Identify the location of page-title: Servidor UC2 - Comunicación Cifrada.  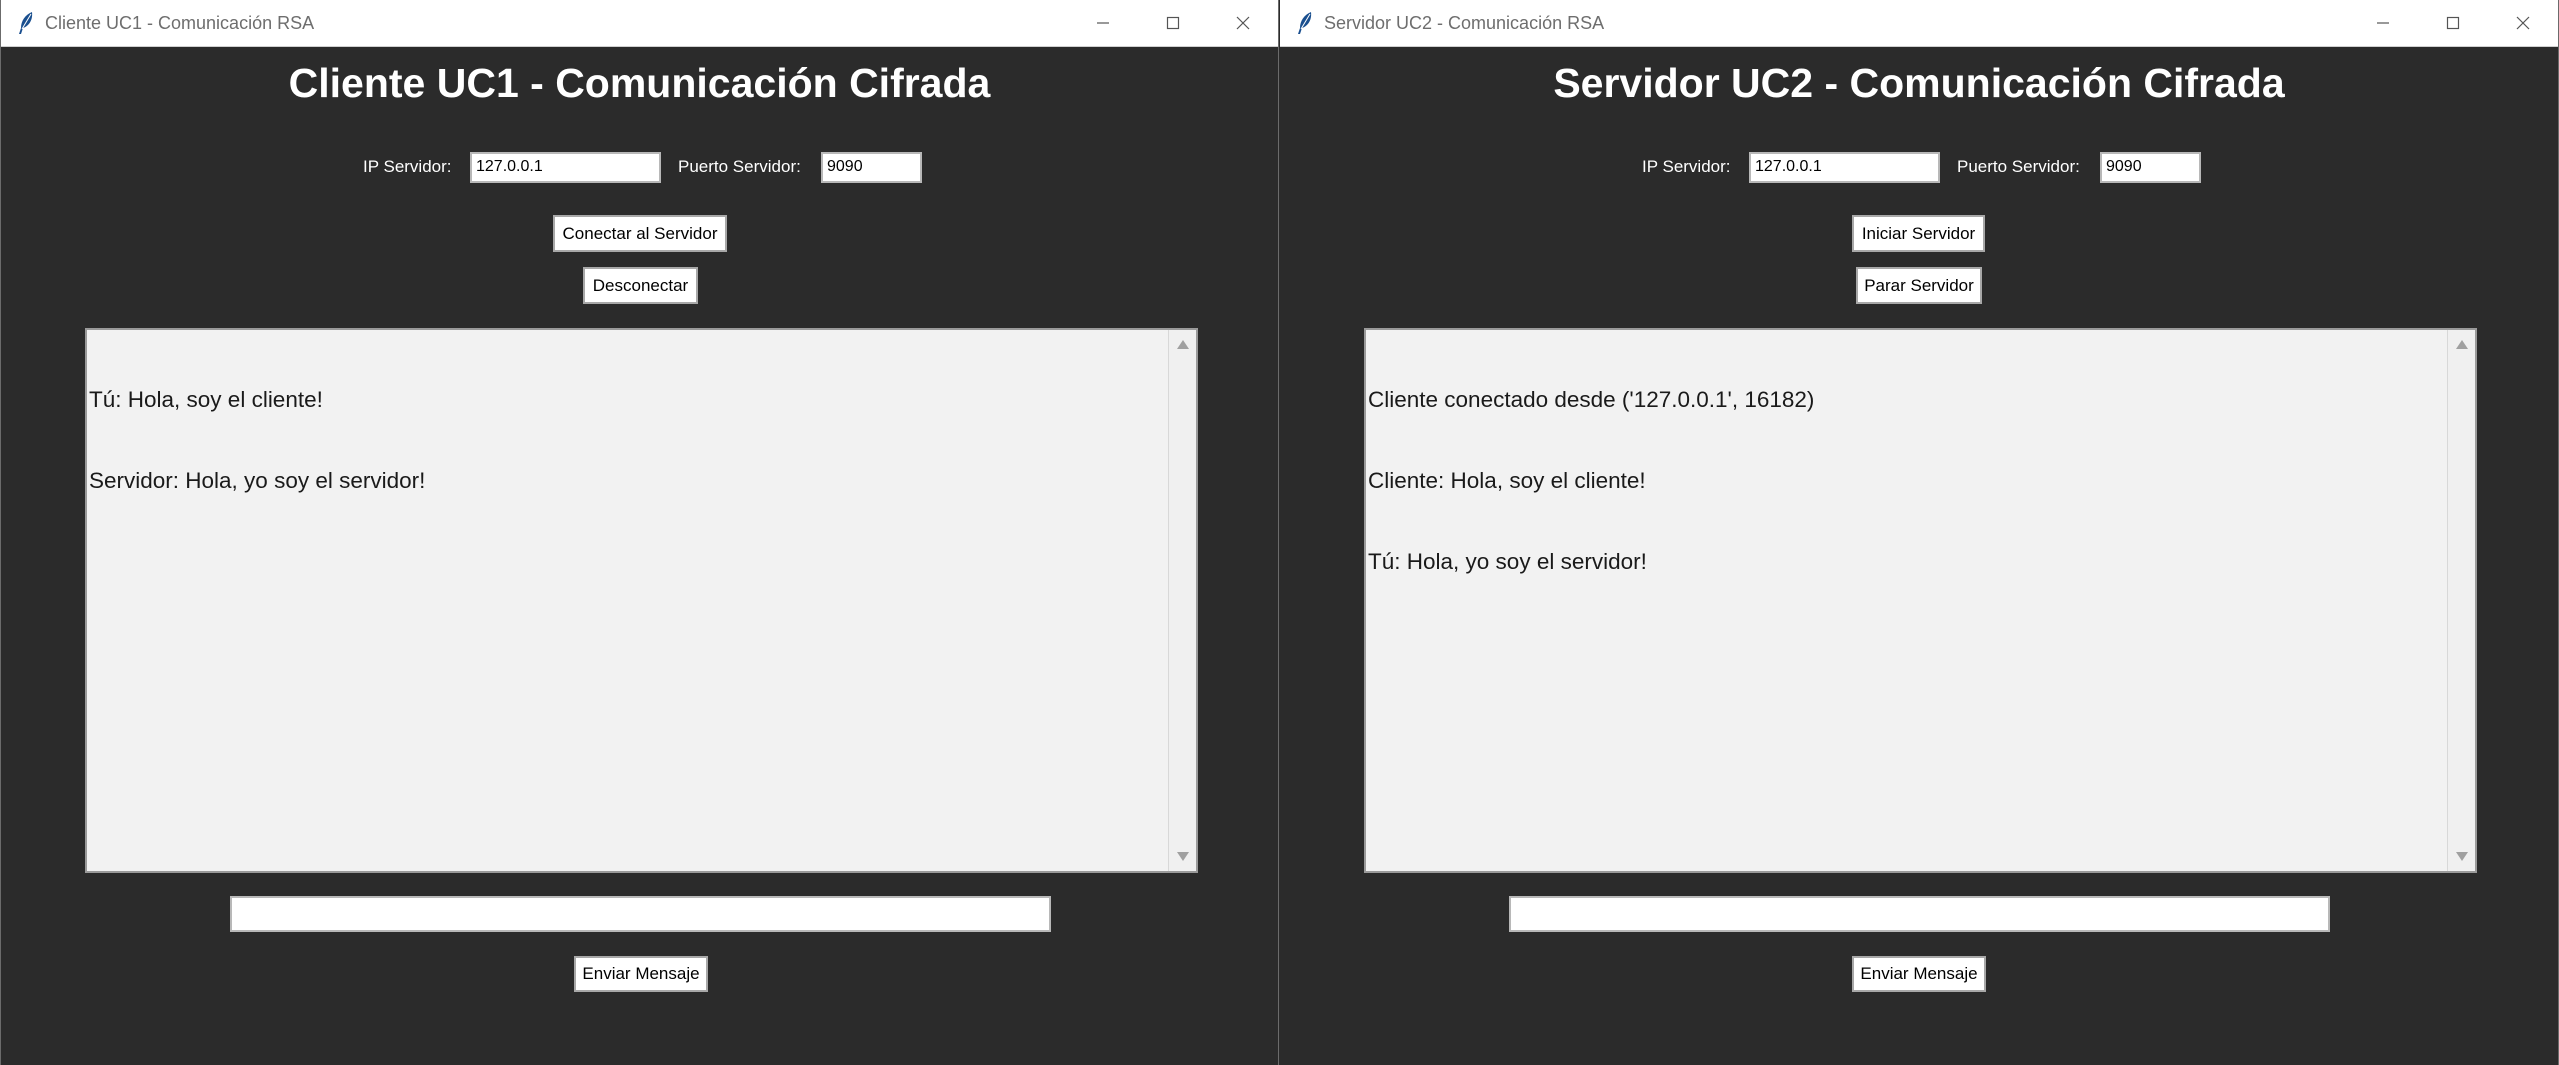
(1919, 83).